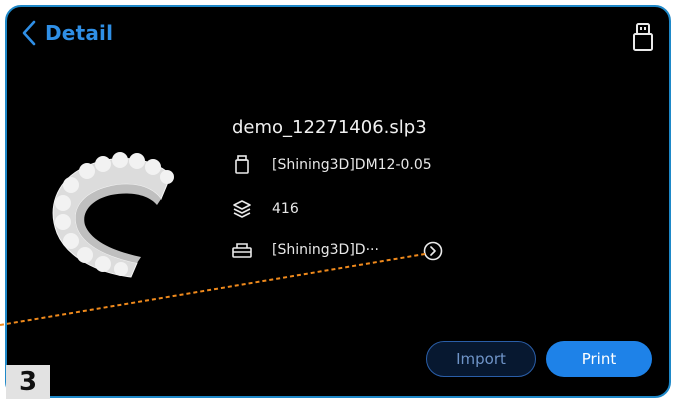  I want to click on layer-count: 416, so click(285, 209).